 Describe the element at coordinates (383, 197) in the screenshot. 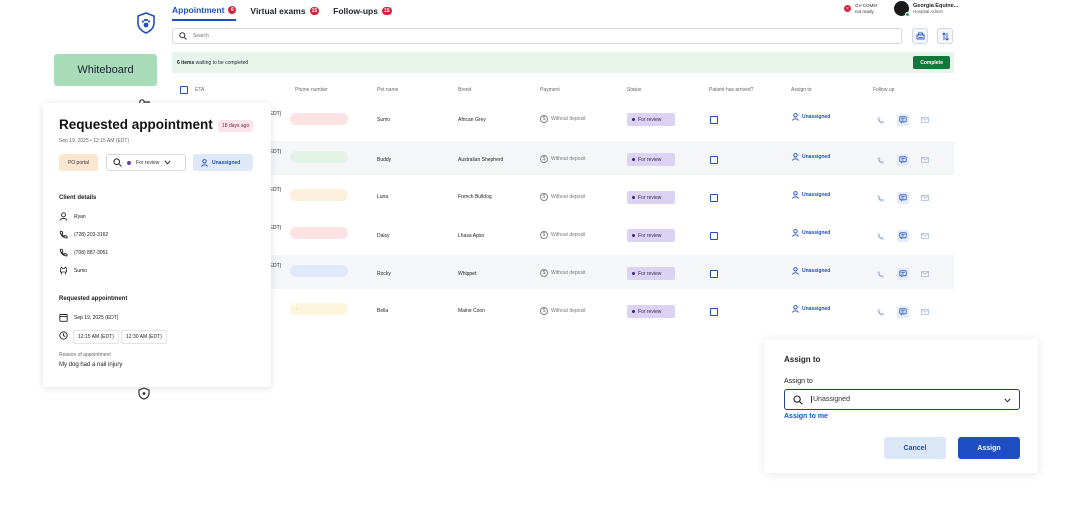

I see `pet-cell: Luna` at that location.